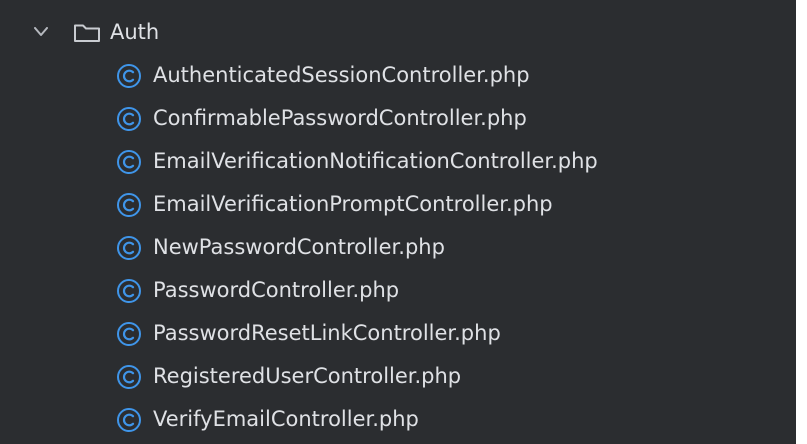  I want to click on file-label: ConfirmablePasswordController.php, so click(340, 118).